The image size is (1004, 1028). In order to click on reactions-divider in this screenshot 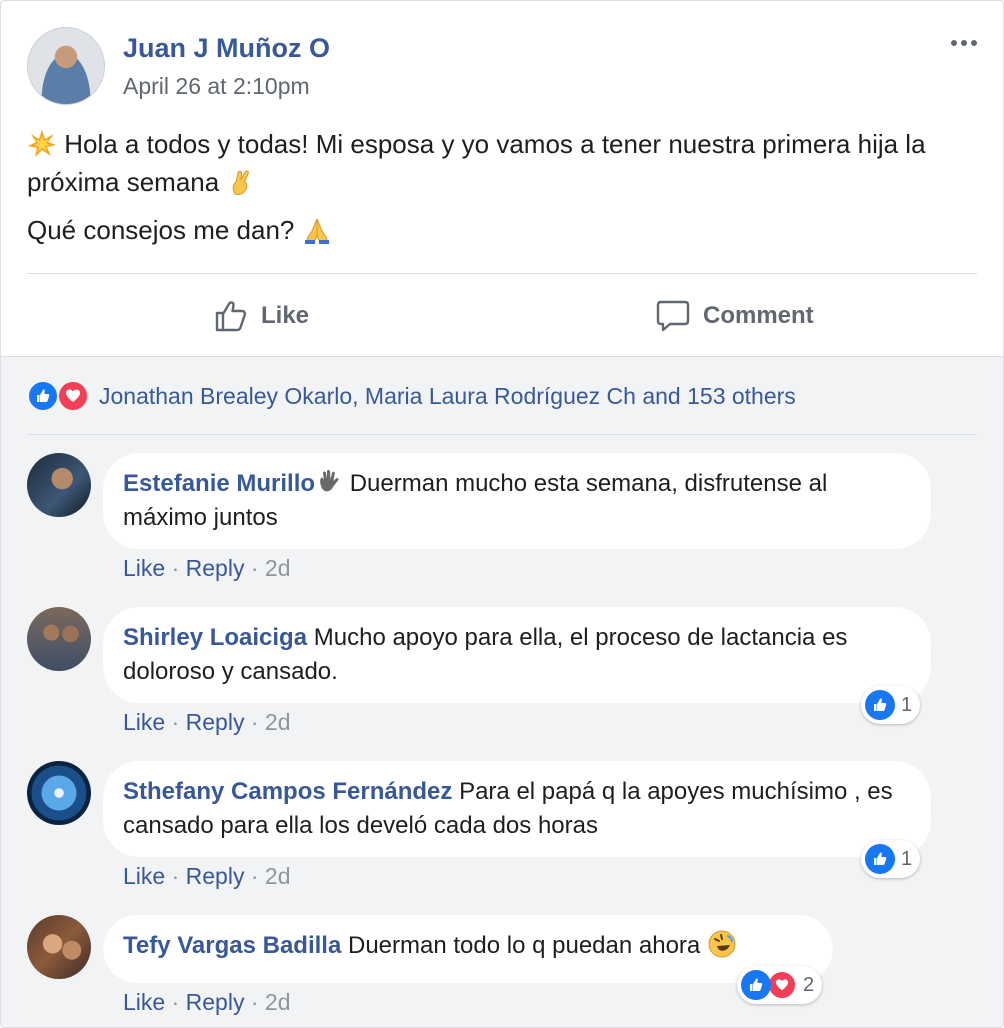, I will do `click(502, 434)`.